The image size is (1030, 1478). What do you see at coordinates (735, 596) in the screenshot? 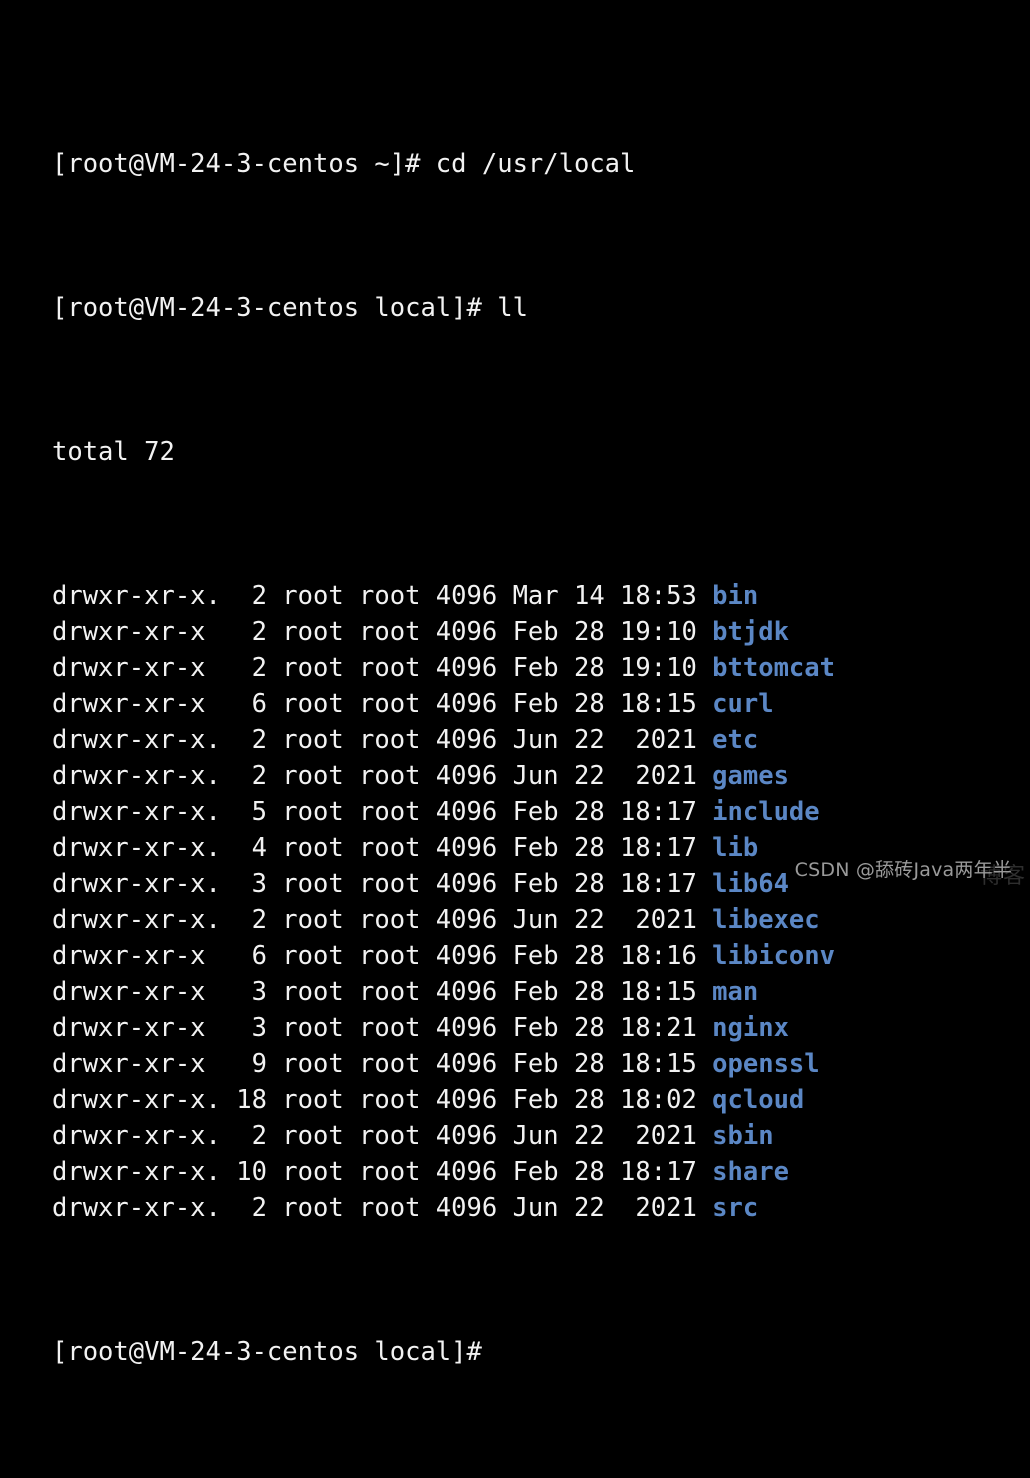
I see `listing-row-name: bin` at bounding box center [735, 596].